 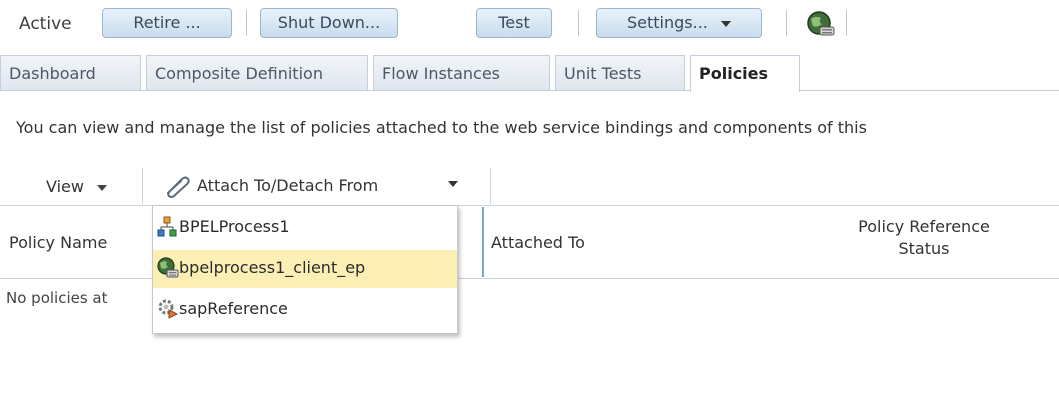 What do you see at coordinates (441, 73) in the screenshot?
I see `tab-label: Flow Instances` at bounding box center [441, 73].